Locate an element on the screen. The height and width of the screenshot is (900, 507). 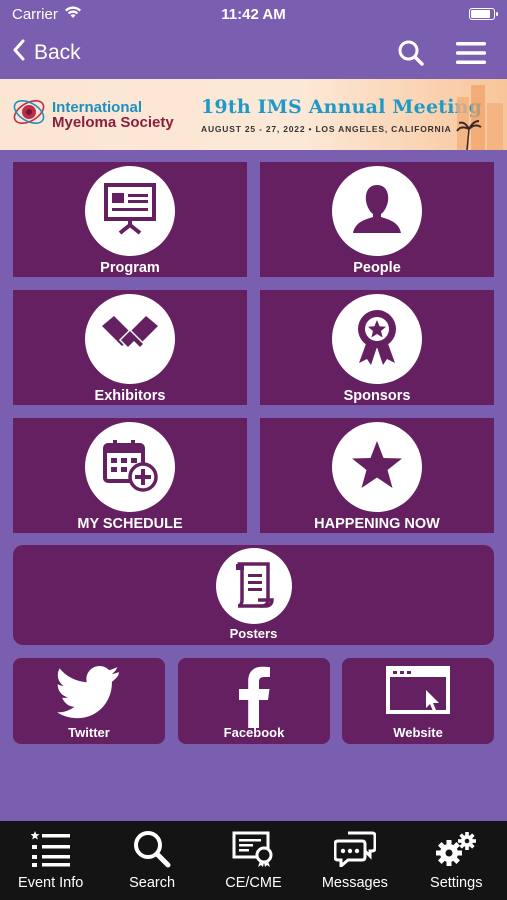
website-tile: Website is located at coordinates (418, 701).